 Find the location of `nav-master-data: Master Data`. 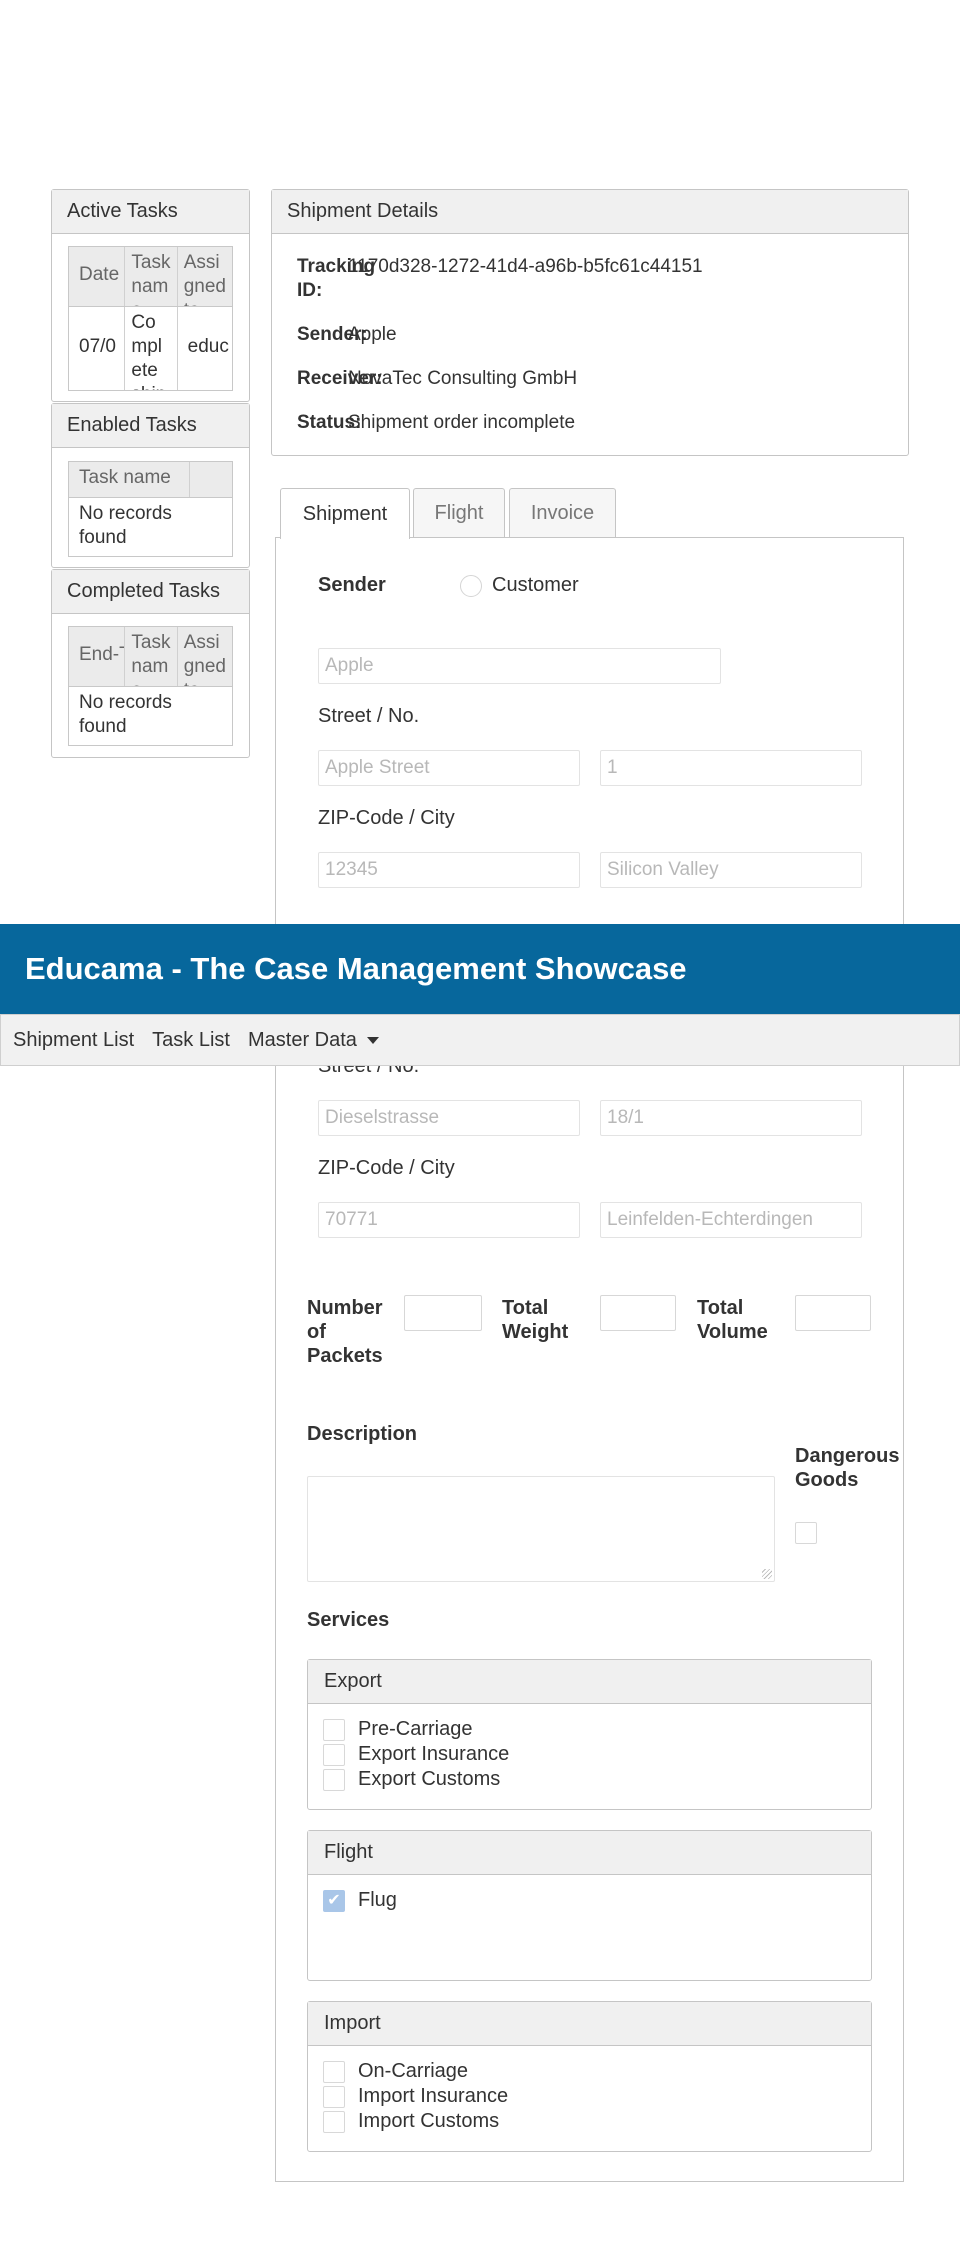

nav-master-data: Master Data is located at coordinates (313, 1040).